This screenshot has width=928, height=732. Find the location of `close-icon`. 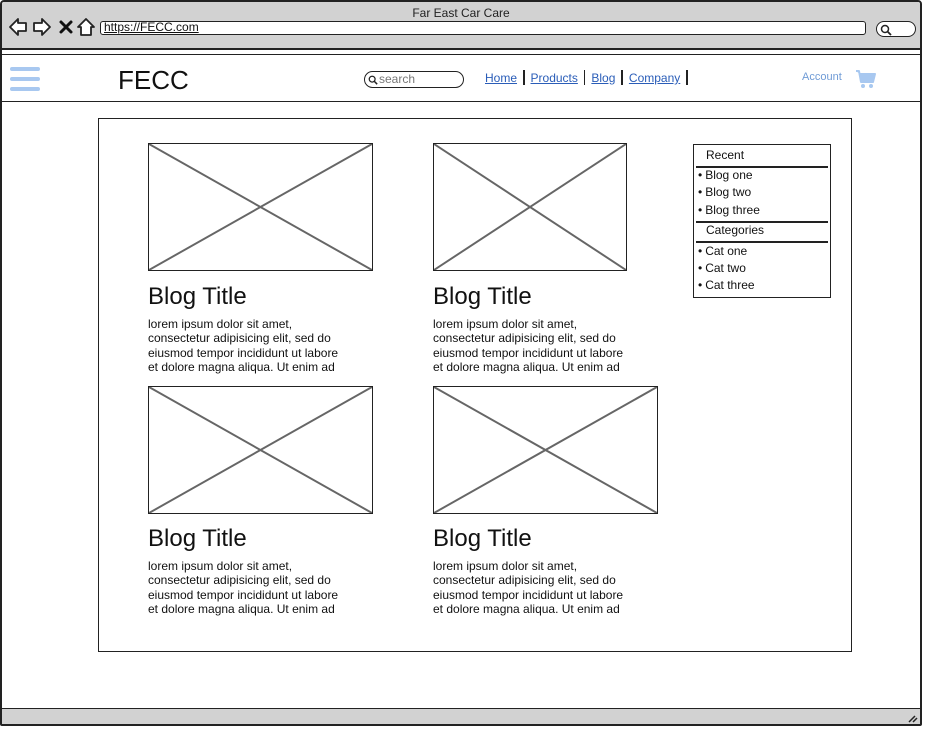

close-icon is located at coordinates (66, 27).